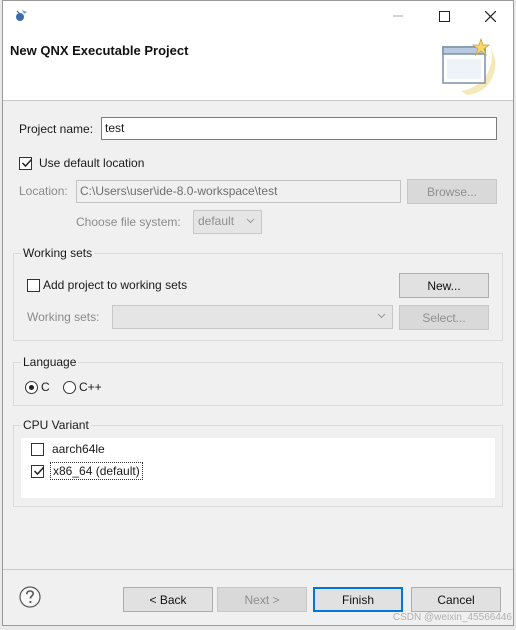 The image size is (516, 630). What do you see at coordinates (96, 471) in the screenshot?
I see `cpu-variant-label-x86-64: x86_64 (default)` at bounding box center [96, 471].